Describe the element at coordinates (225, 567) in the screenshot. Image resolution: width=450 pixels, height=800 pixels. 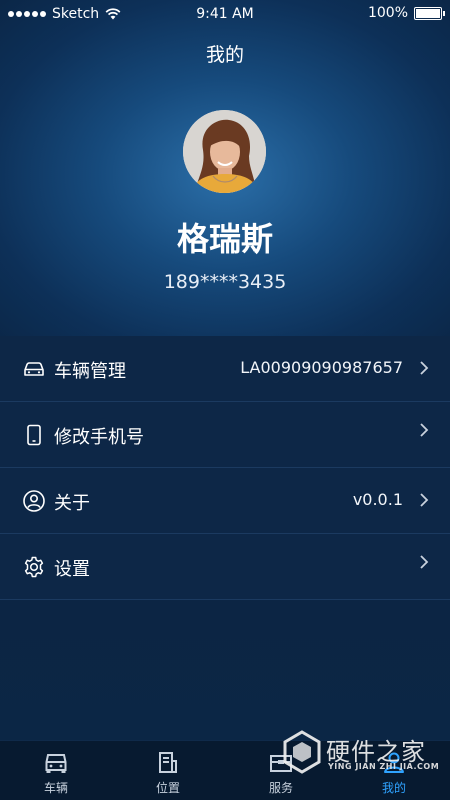
I see `menu-item-settings: 设置` at that location.